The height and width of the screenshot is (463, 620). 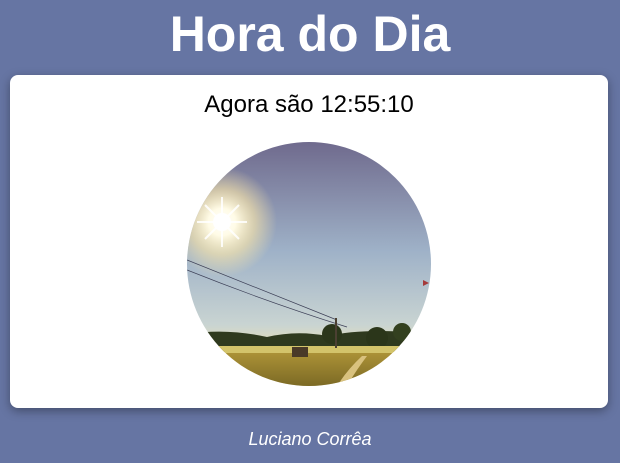 What do you see at coordinates (309, 104) in the screenshot?
I see `clock-text: Agora são 12:55:10` at bounding box center [309, 104].